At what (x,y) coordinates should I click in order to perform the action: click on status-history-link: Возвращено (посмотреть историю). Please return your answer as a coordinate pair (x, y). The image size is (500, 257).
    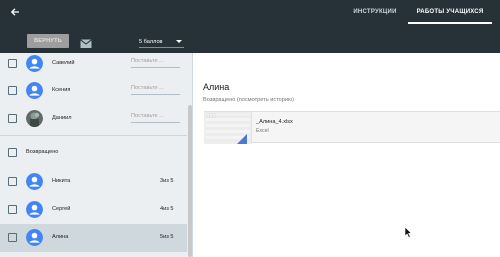
    Looking at the image, I should click on (248, 100).